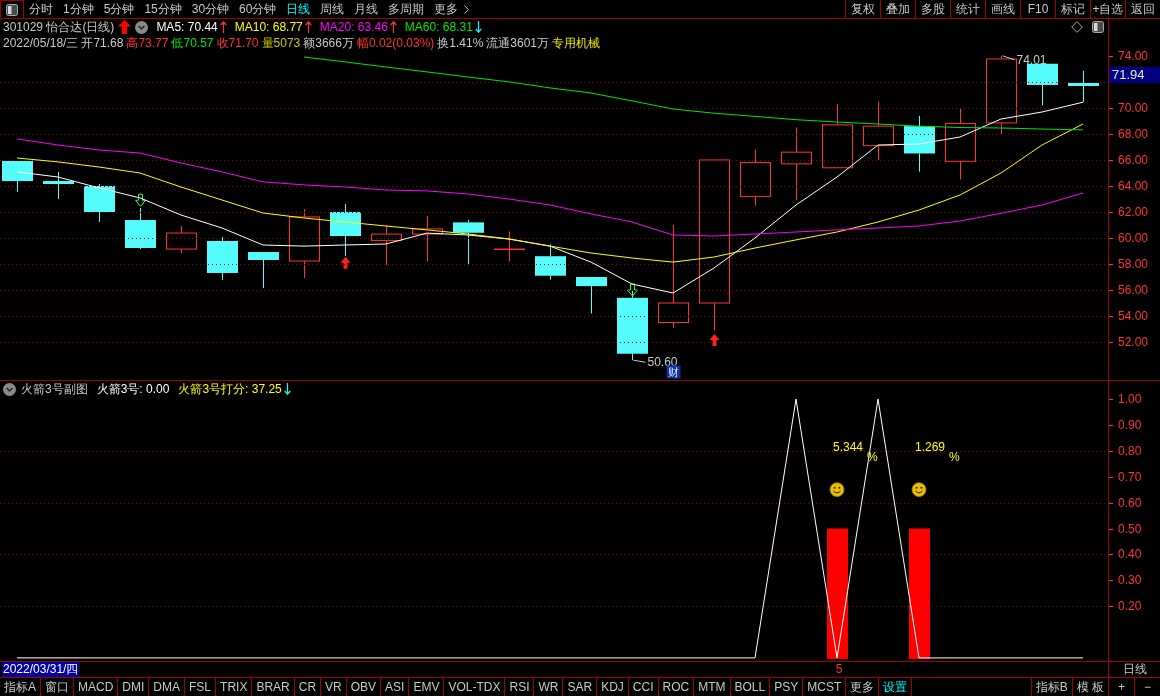 The image size is (1160, 696). I want to click on axis-label: 0.60, so click(1130, 502).